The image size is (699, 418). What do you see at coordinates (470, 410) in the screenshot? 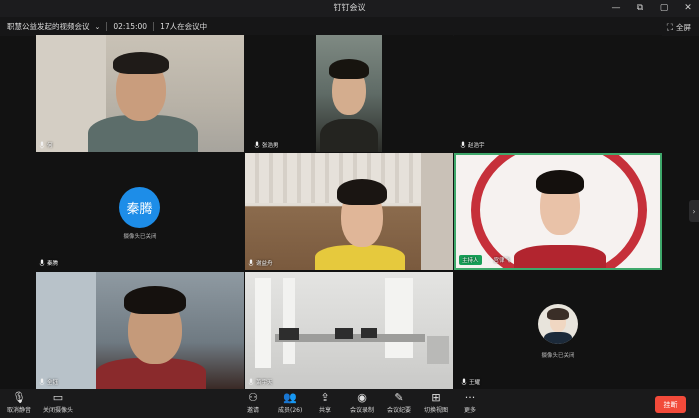
I see `more-label: 更多` at bounding box center [470, 410].